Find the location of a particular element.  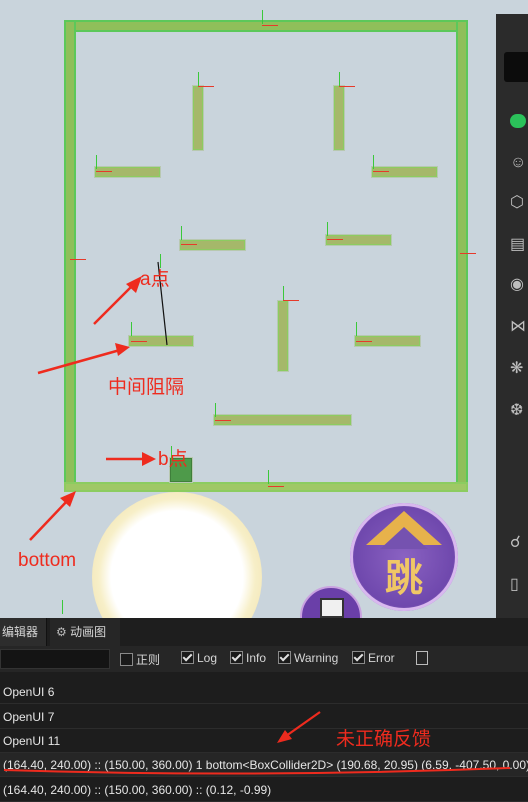

filter-regex: 正则 is located at coordinates (140, 659).